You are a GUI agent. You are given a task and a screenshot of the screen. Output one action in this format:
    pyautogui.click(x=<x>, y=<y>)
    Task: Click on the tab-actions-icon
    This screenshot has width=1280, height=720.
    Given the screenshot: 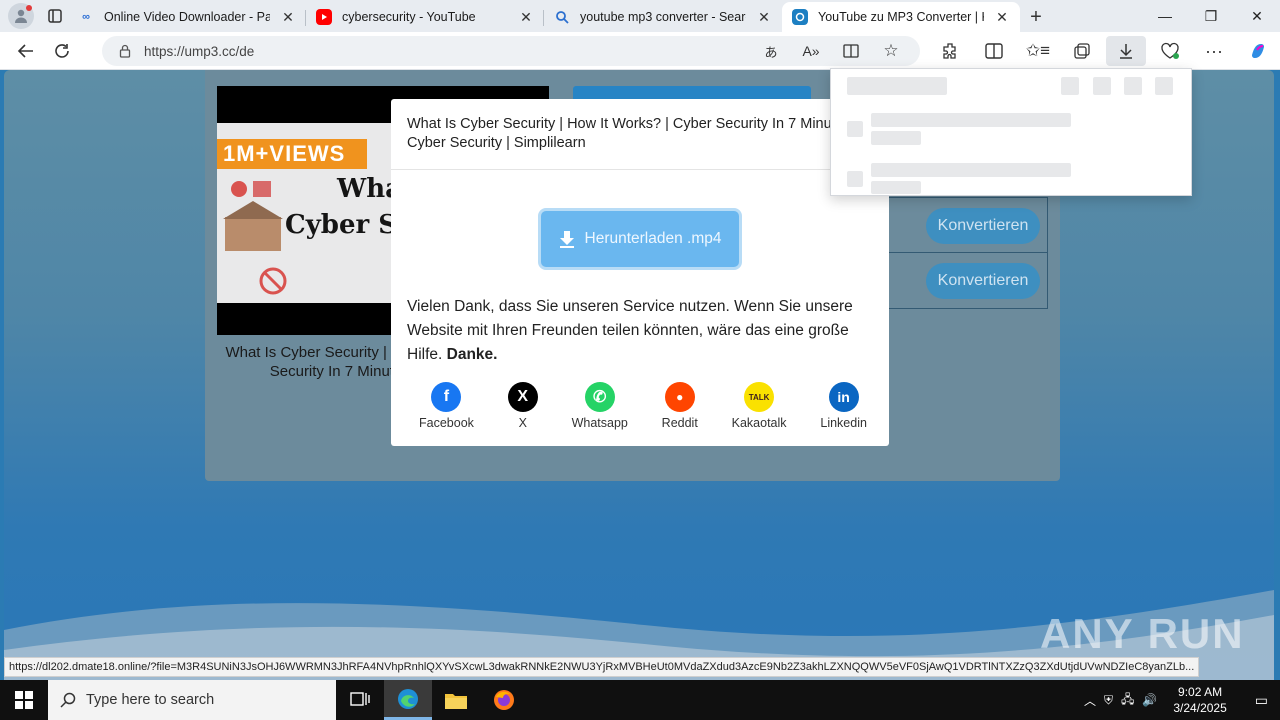 What is the action you would take?
    pyautogui.click(x=55, y=16)
    